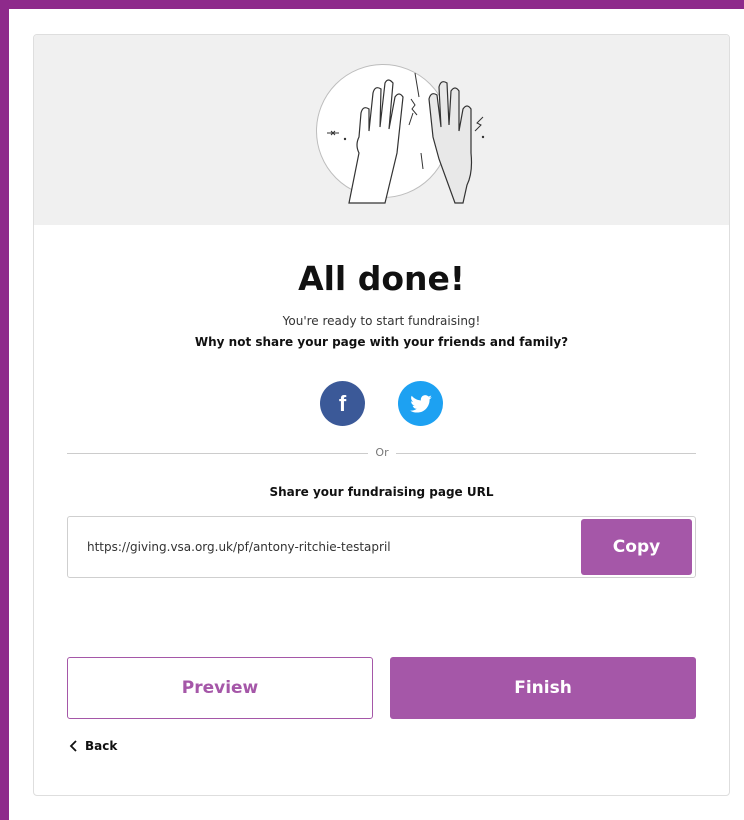  Describe the element at coordinates (382, 452) in the screenshot. I see `divider-or-label: Or` at that location.